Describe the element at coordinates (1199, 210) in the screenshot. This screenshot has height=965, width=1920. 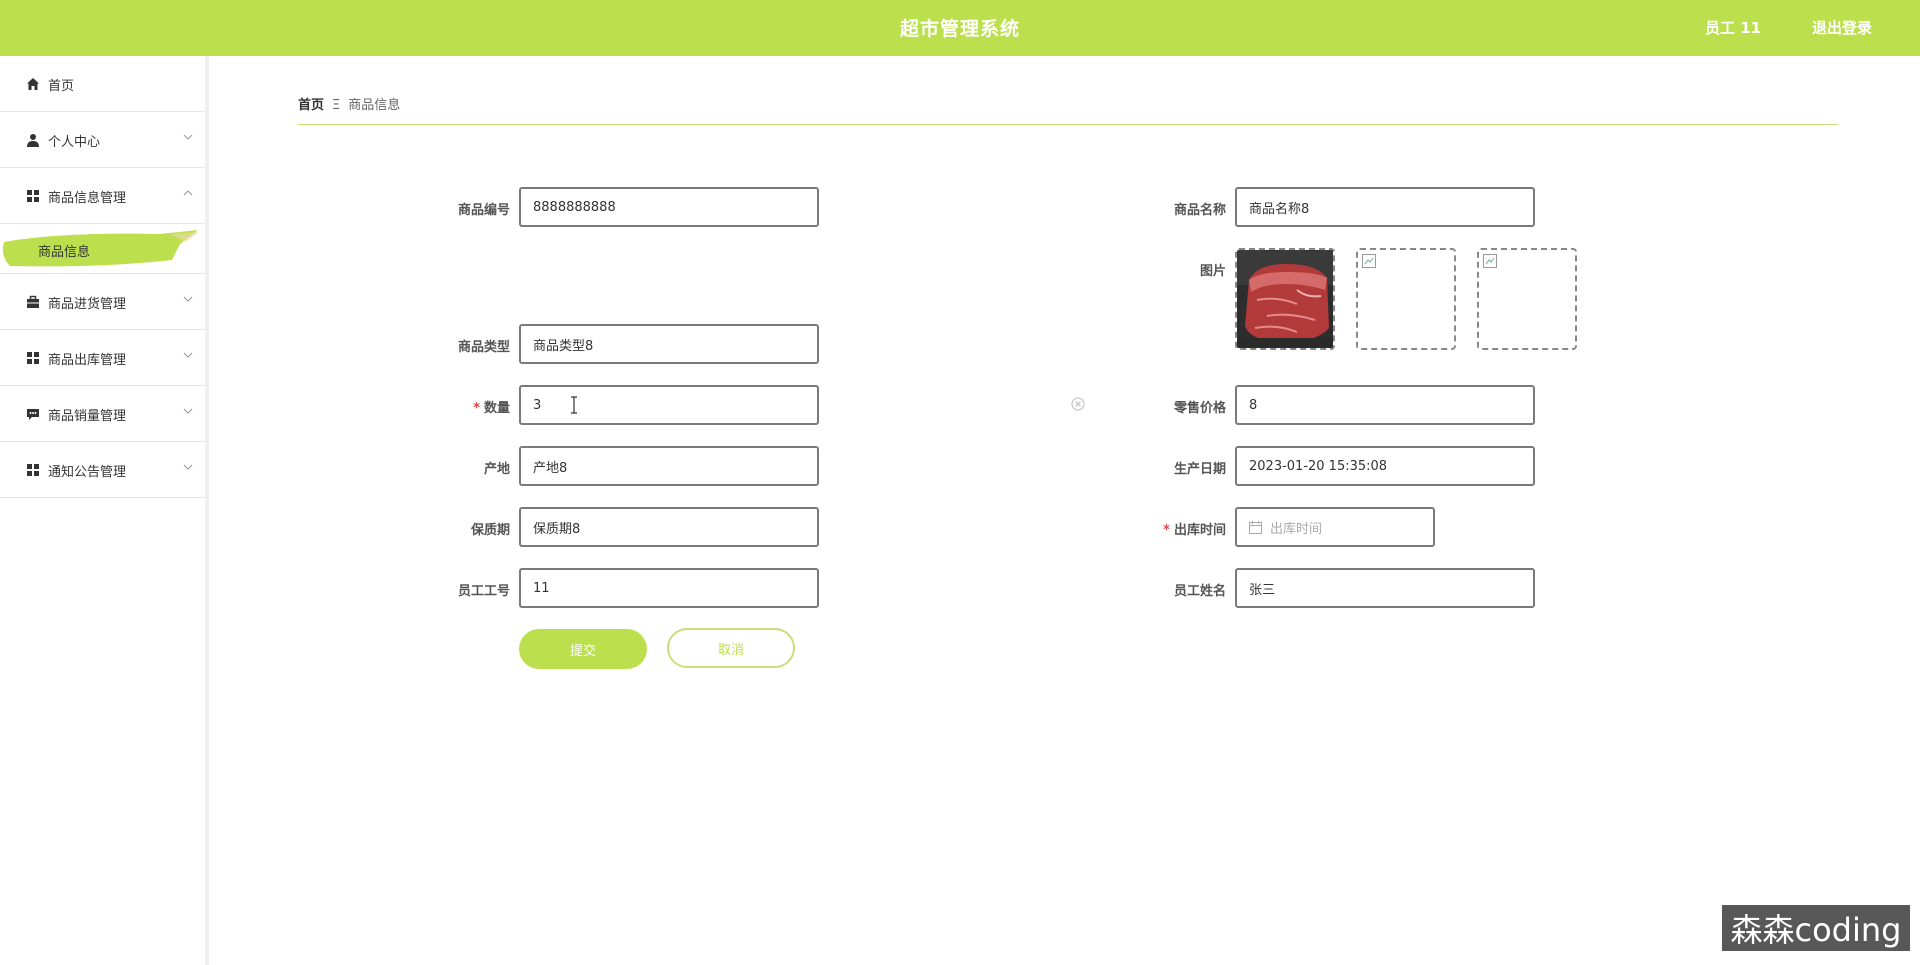
I see `goods-name-label: 商品名称` at that location.